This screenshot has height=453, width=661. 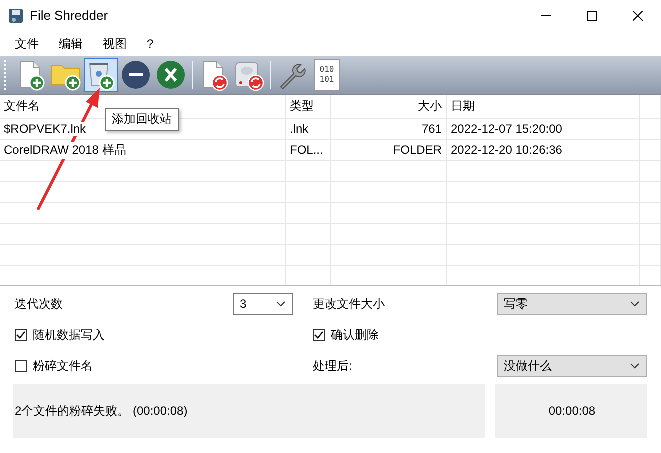 I want to click on column-header: 日期, so click(x=543, y=106).